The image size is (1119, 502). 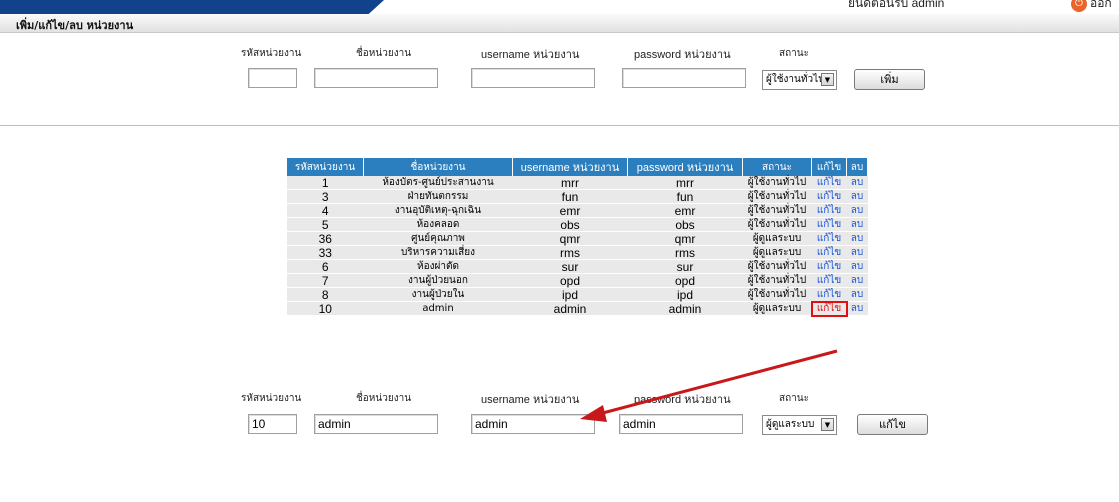 I want to click on cell-code: 33, so click(x=325, y=252).